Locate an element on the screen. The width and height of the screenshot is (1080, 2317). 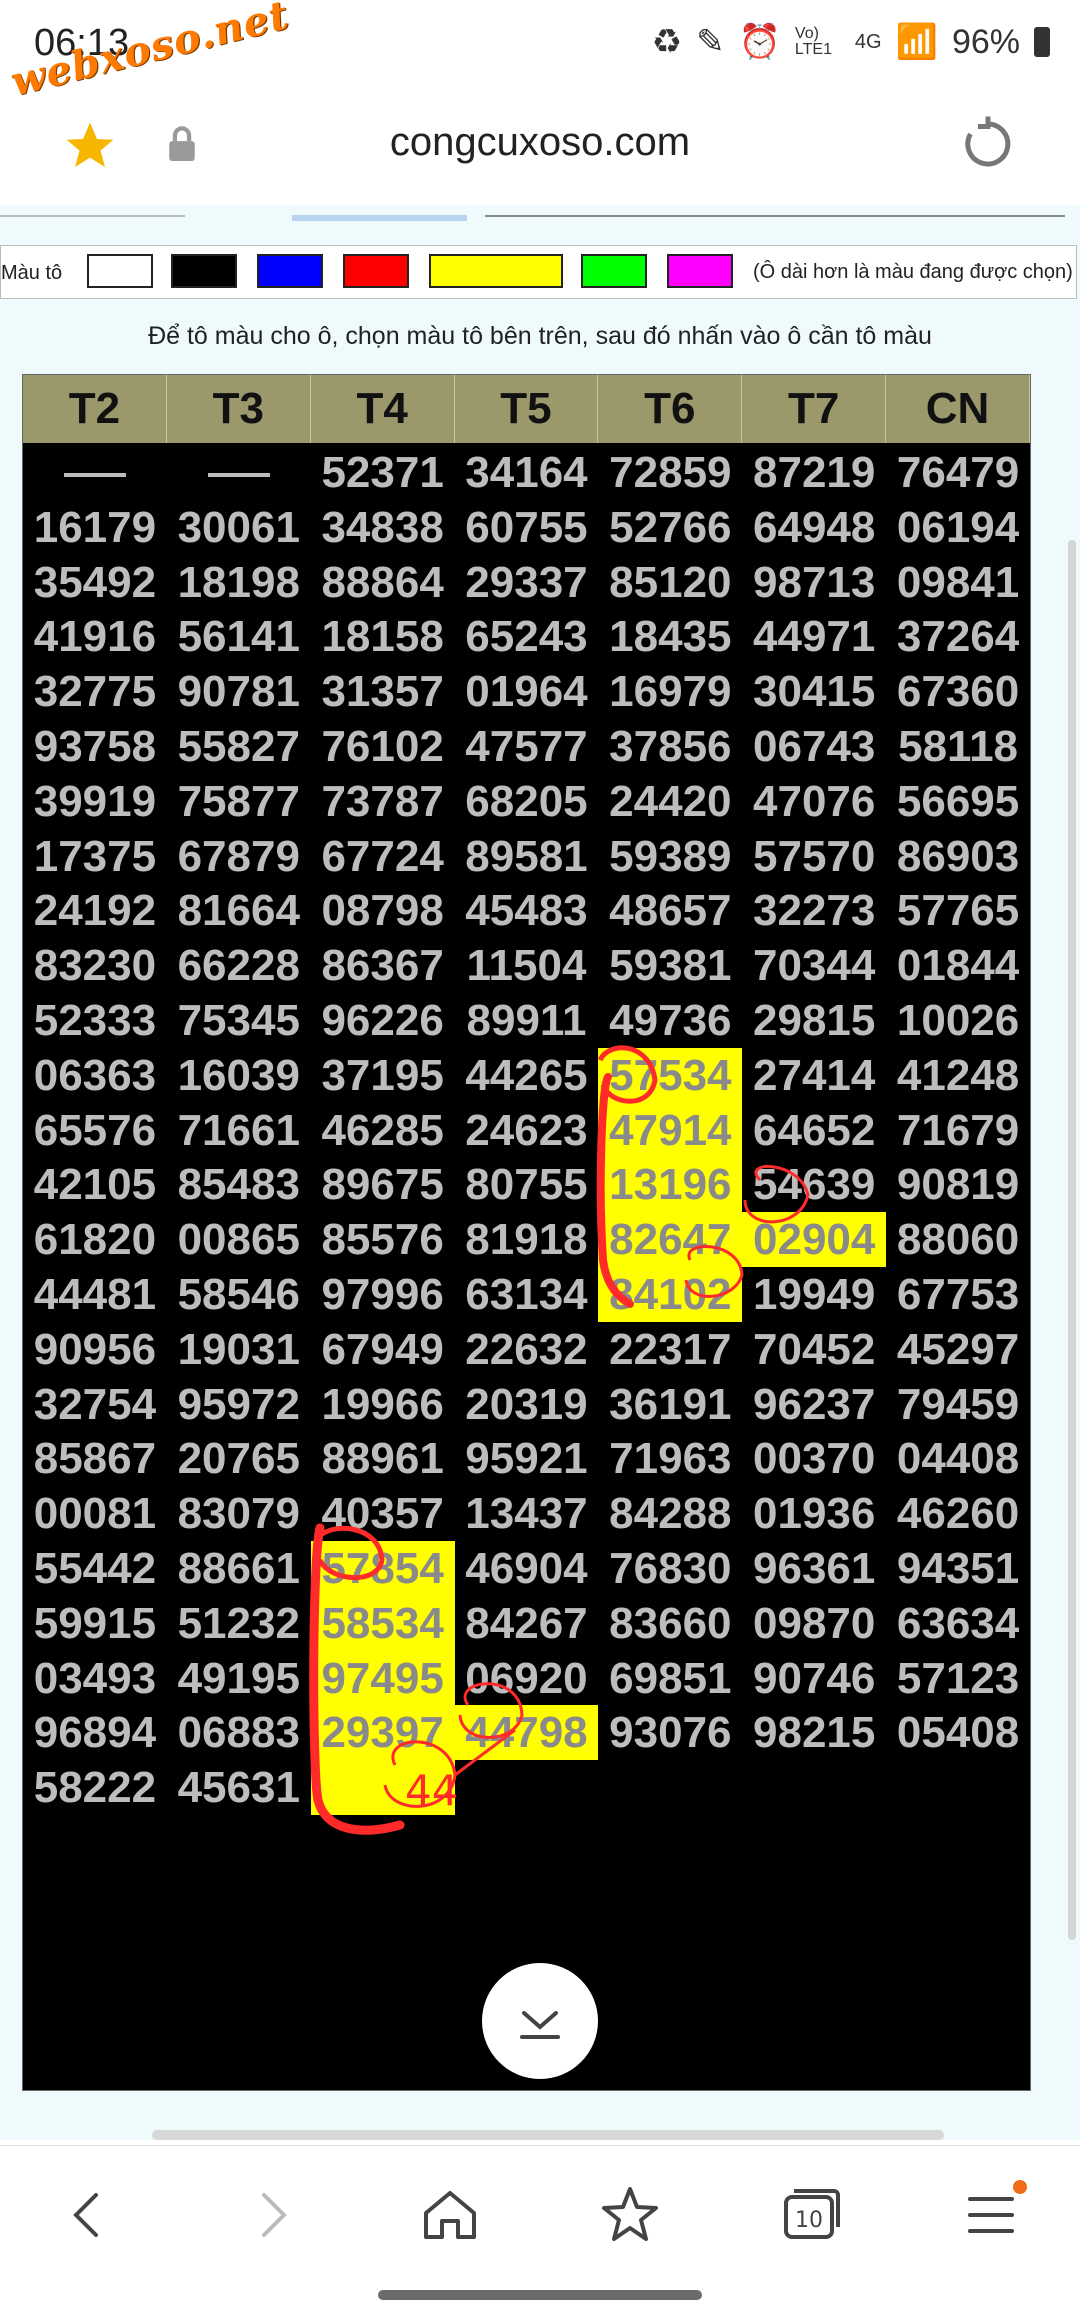
forward-icon is located at coordinates (272, 2215).